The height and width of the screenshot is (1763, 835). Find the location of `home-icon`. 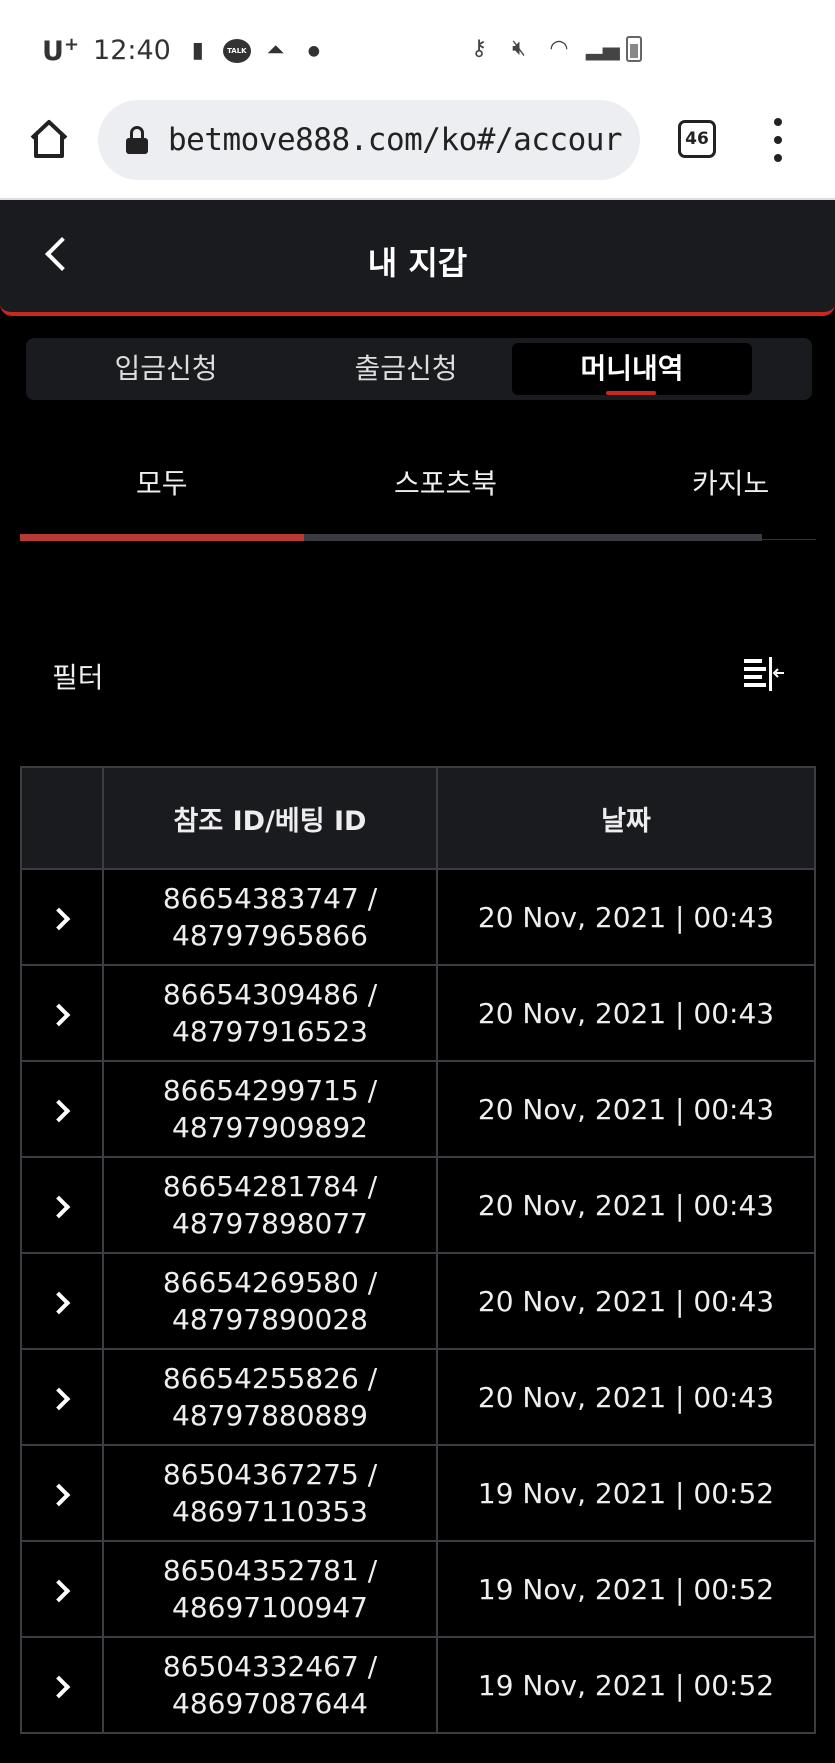

home-icon is located at coordinates (49, 139).